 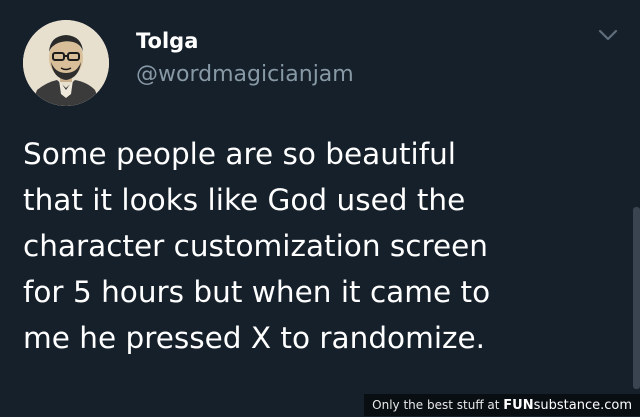 I want to click on profile-avatar-illustration, so click(x=66, y=63).